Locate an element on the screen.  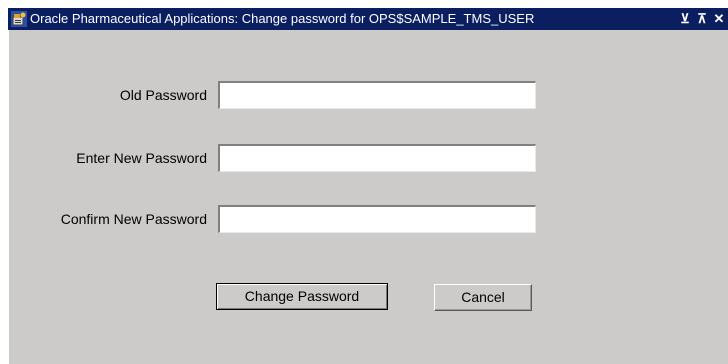
change-password-button: Change Password is located at coordinates (302, 296).